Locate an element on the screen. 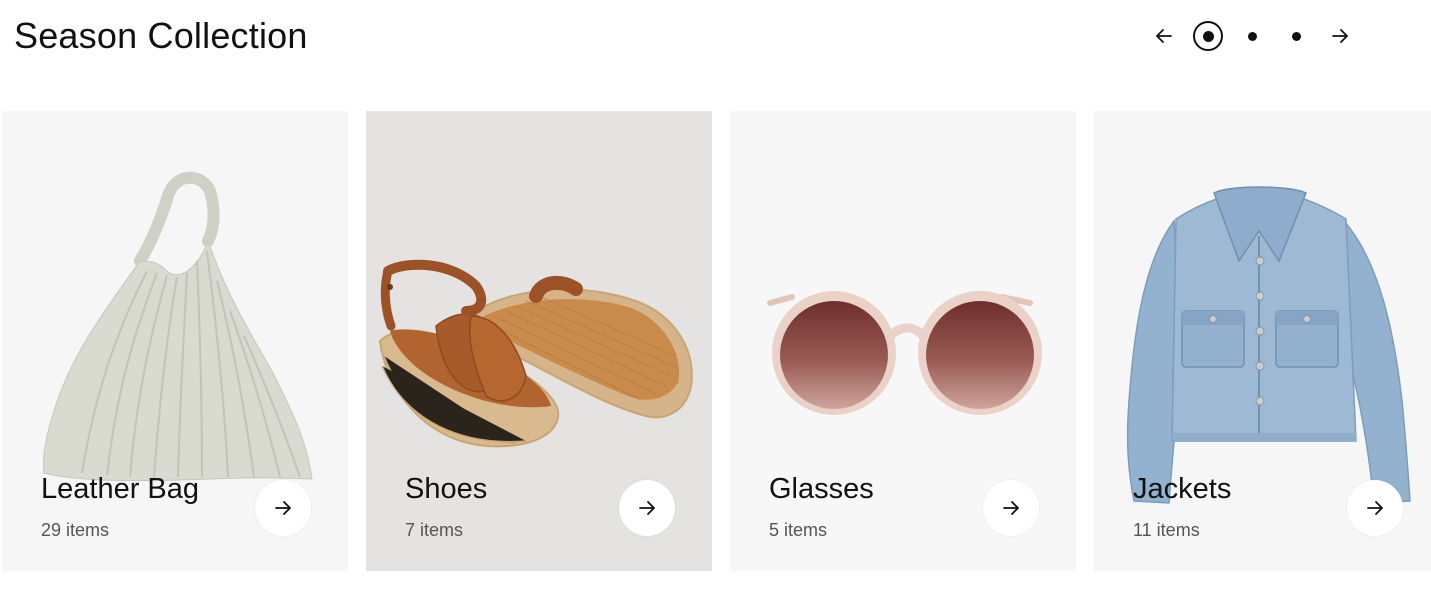 The height and width of the screenshot is (612, 1431). card-item-count: 29 items is located at coordinates (75, 530).